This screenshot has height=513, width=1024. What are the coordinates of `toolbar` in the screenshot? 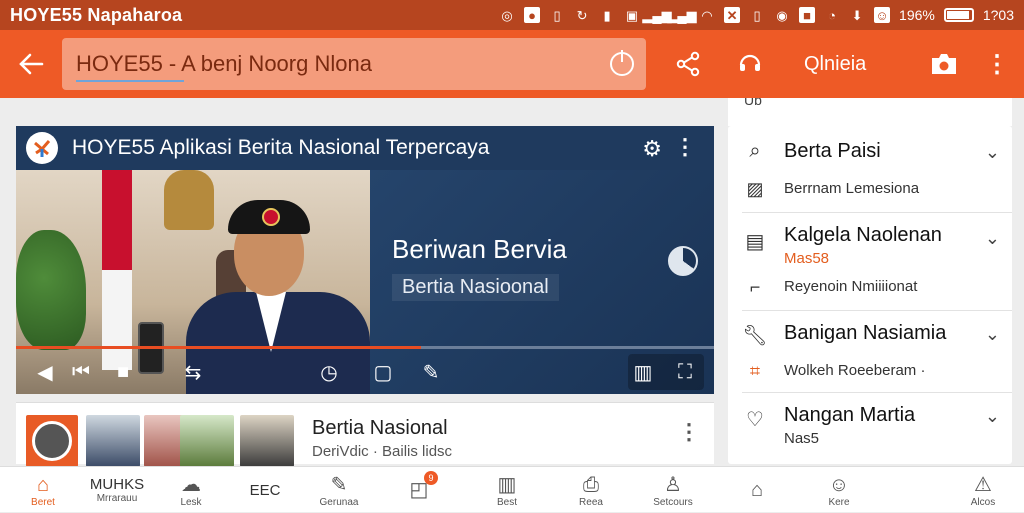 It's located at (512, 64).